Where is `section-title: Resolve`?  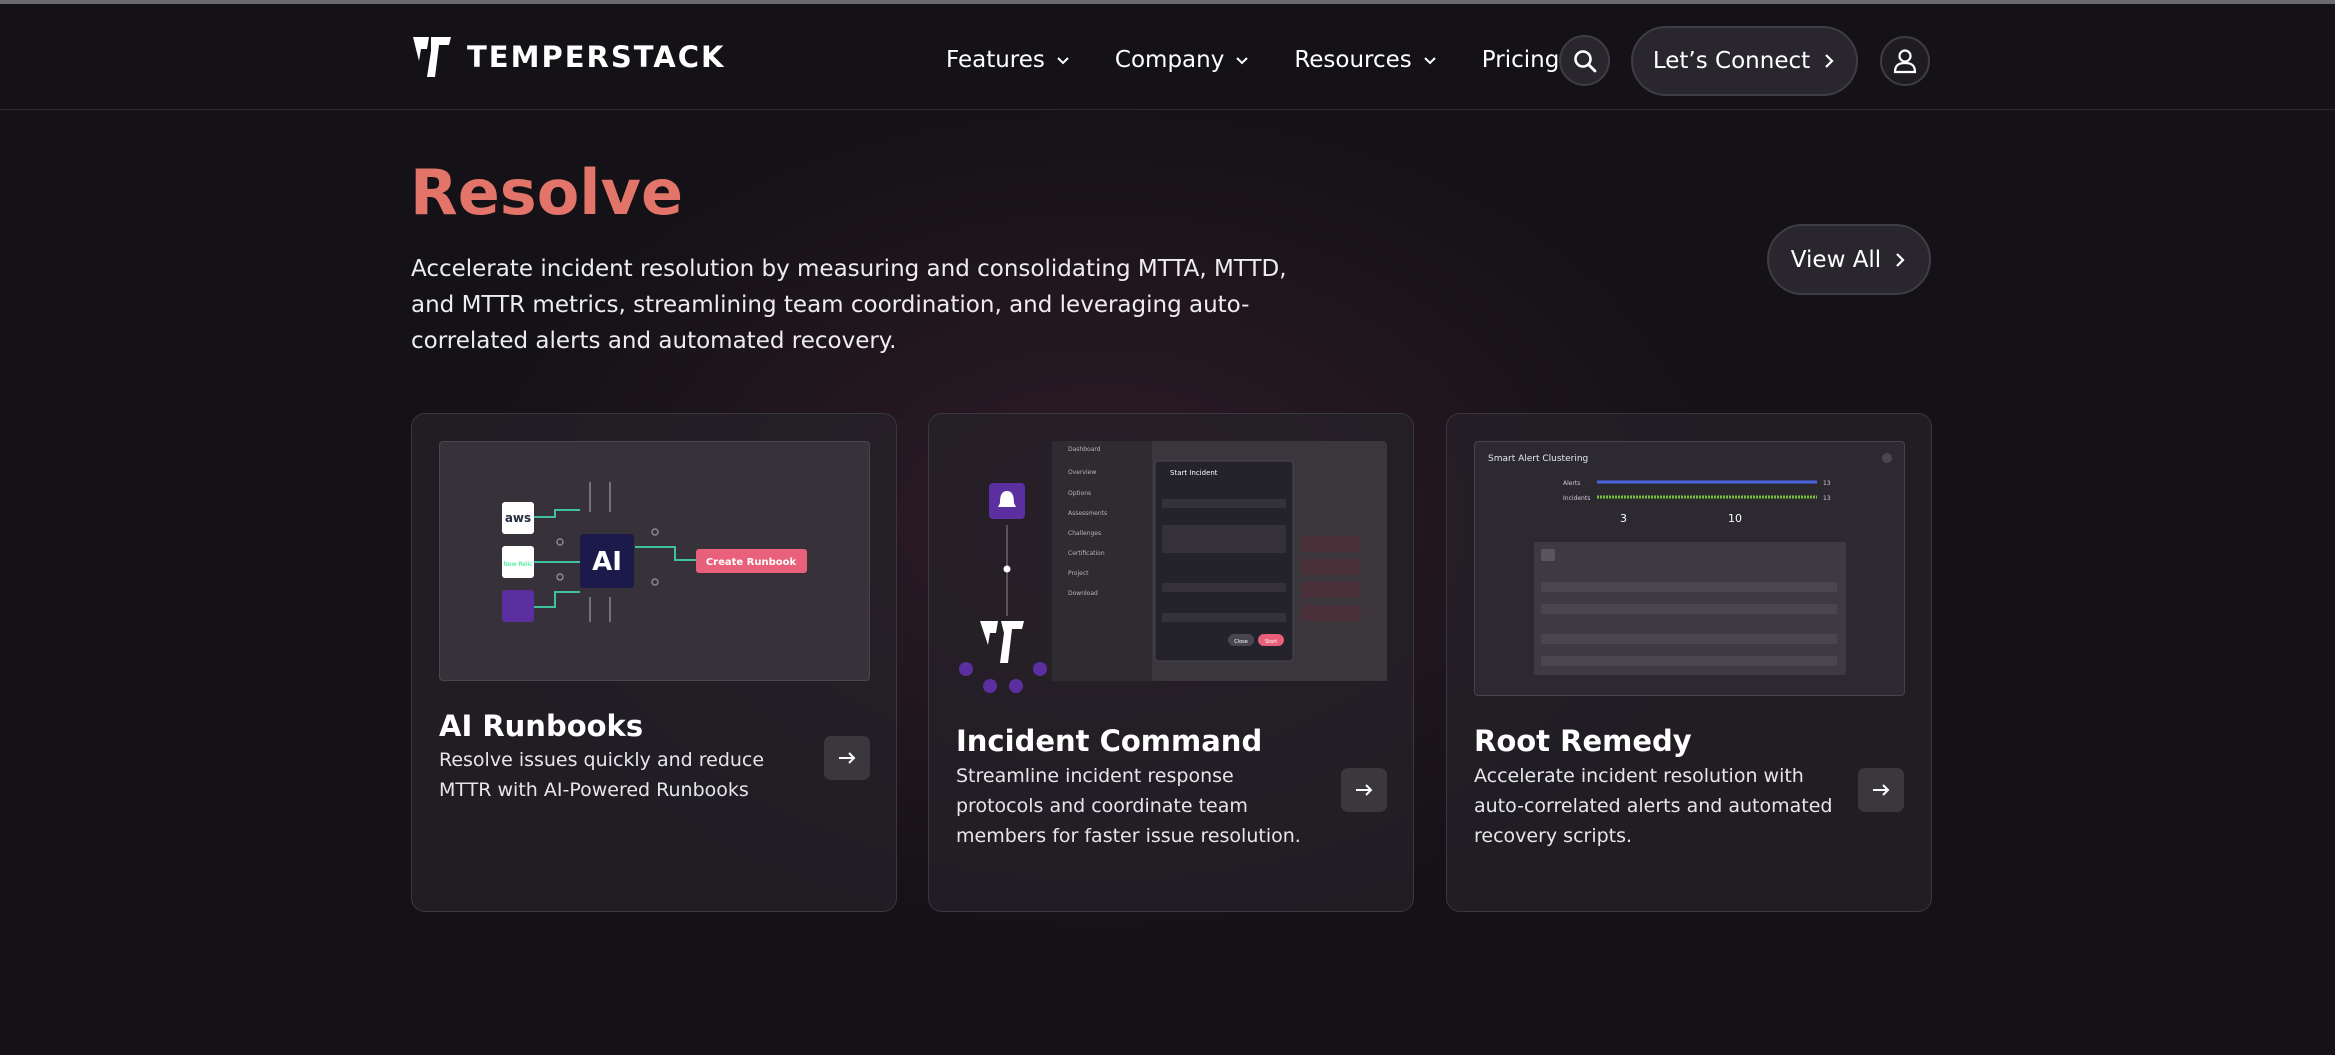
section-title: Resolve is located at coordinates (547, 192).